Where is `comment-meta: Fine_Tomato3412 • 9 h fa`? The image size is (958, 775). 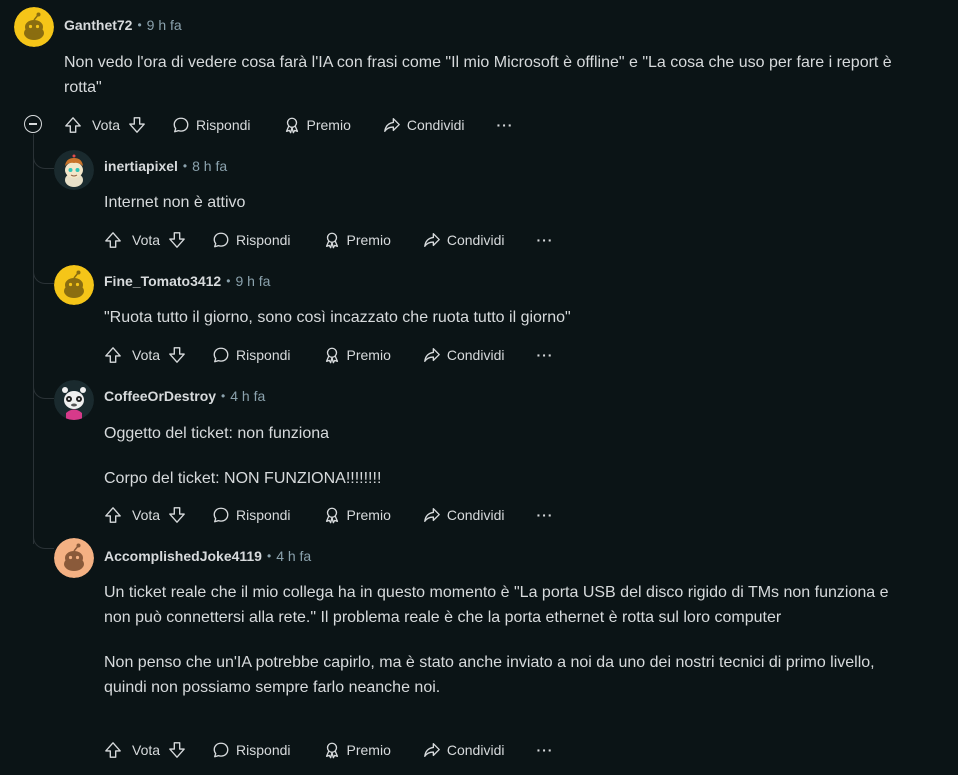 comment-meta: Fine_Tomato3412 • 9 h fa is located at coordinates (187, 281).